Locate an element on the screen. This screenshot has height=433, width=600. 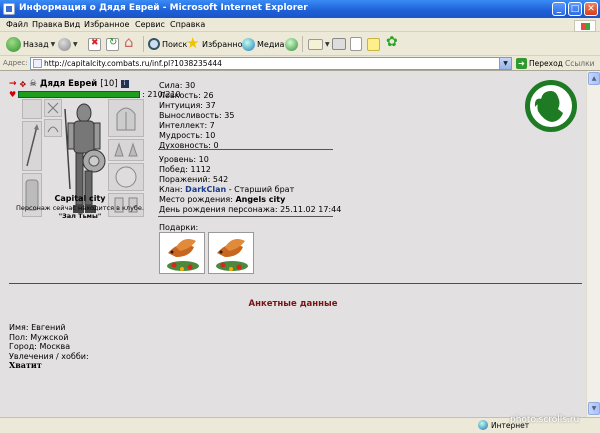
clan-rank: - Старший брат is located at coordinates (261, 189).